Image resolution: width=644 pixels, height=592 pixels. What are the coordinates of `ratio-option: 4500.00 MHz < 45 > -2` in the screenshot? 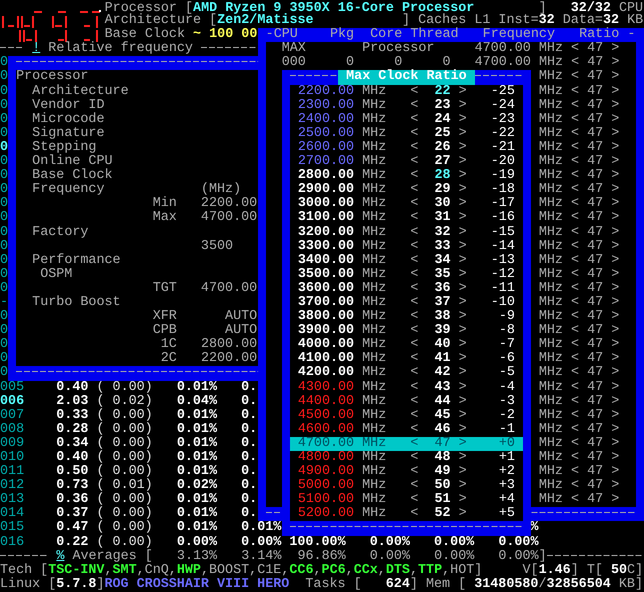 It's located at (407, 415).